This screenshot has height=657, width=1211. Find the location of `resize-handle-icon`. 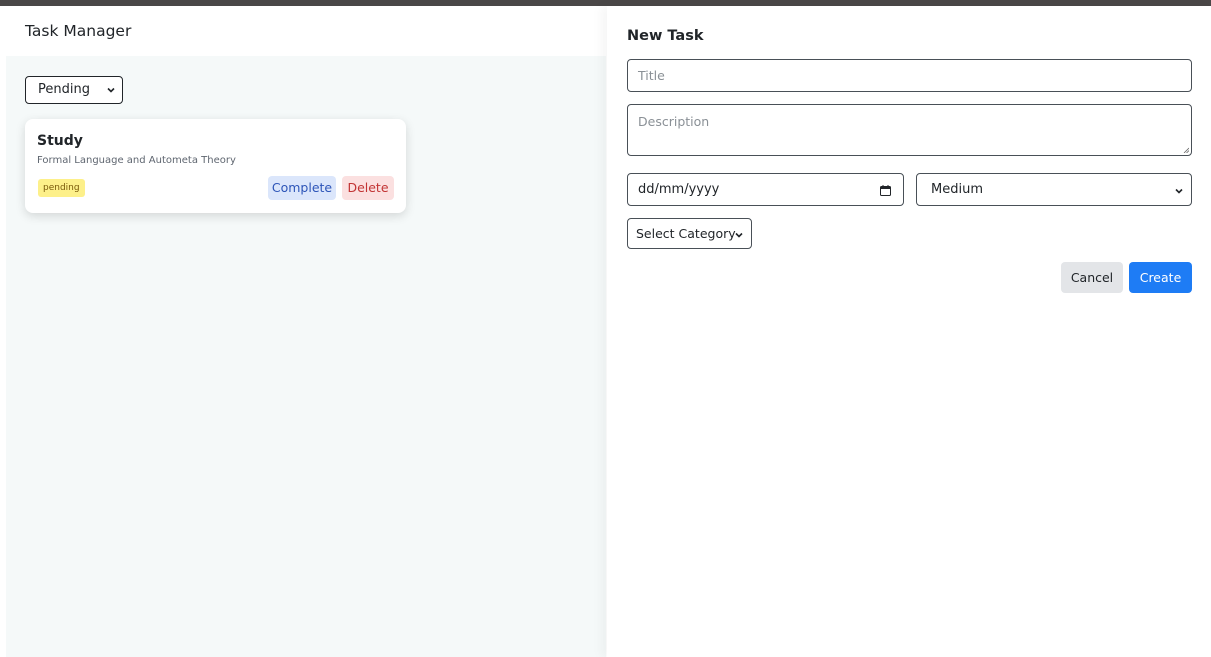

resize-handle-icon is located at coordinates (1186, 150).